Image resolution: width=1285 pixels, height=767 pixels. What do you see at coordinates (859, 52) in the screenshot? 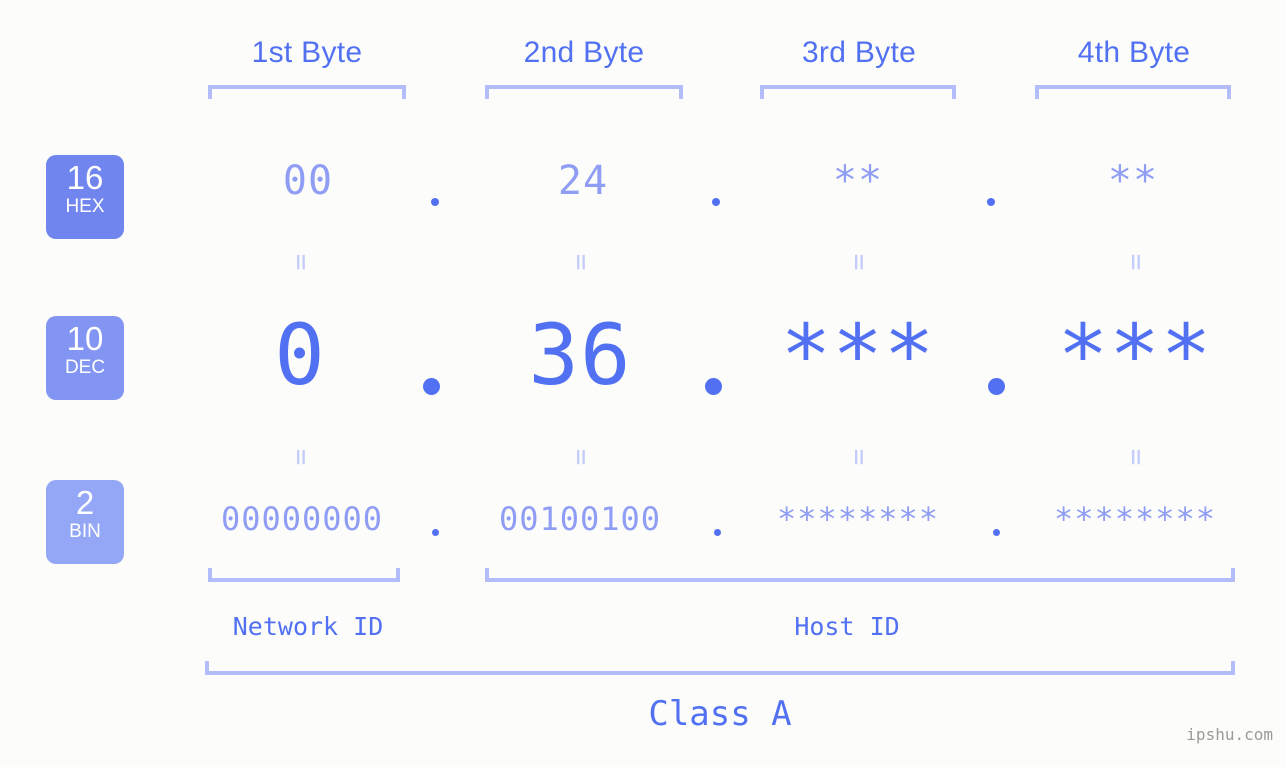
I see `byte-header-label-3: 3rd Byte` at bounding box center [859, 52].